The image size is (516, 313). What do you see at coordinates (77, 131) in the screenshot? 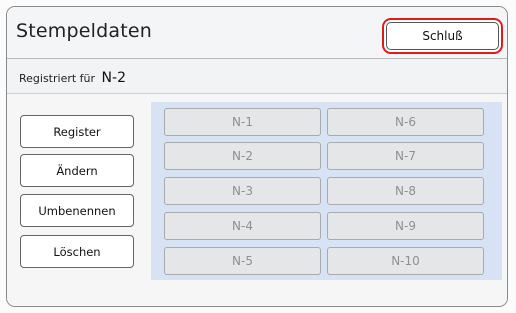
I see `register-button: Register` at bounding box center [77, 131].